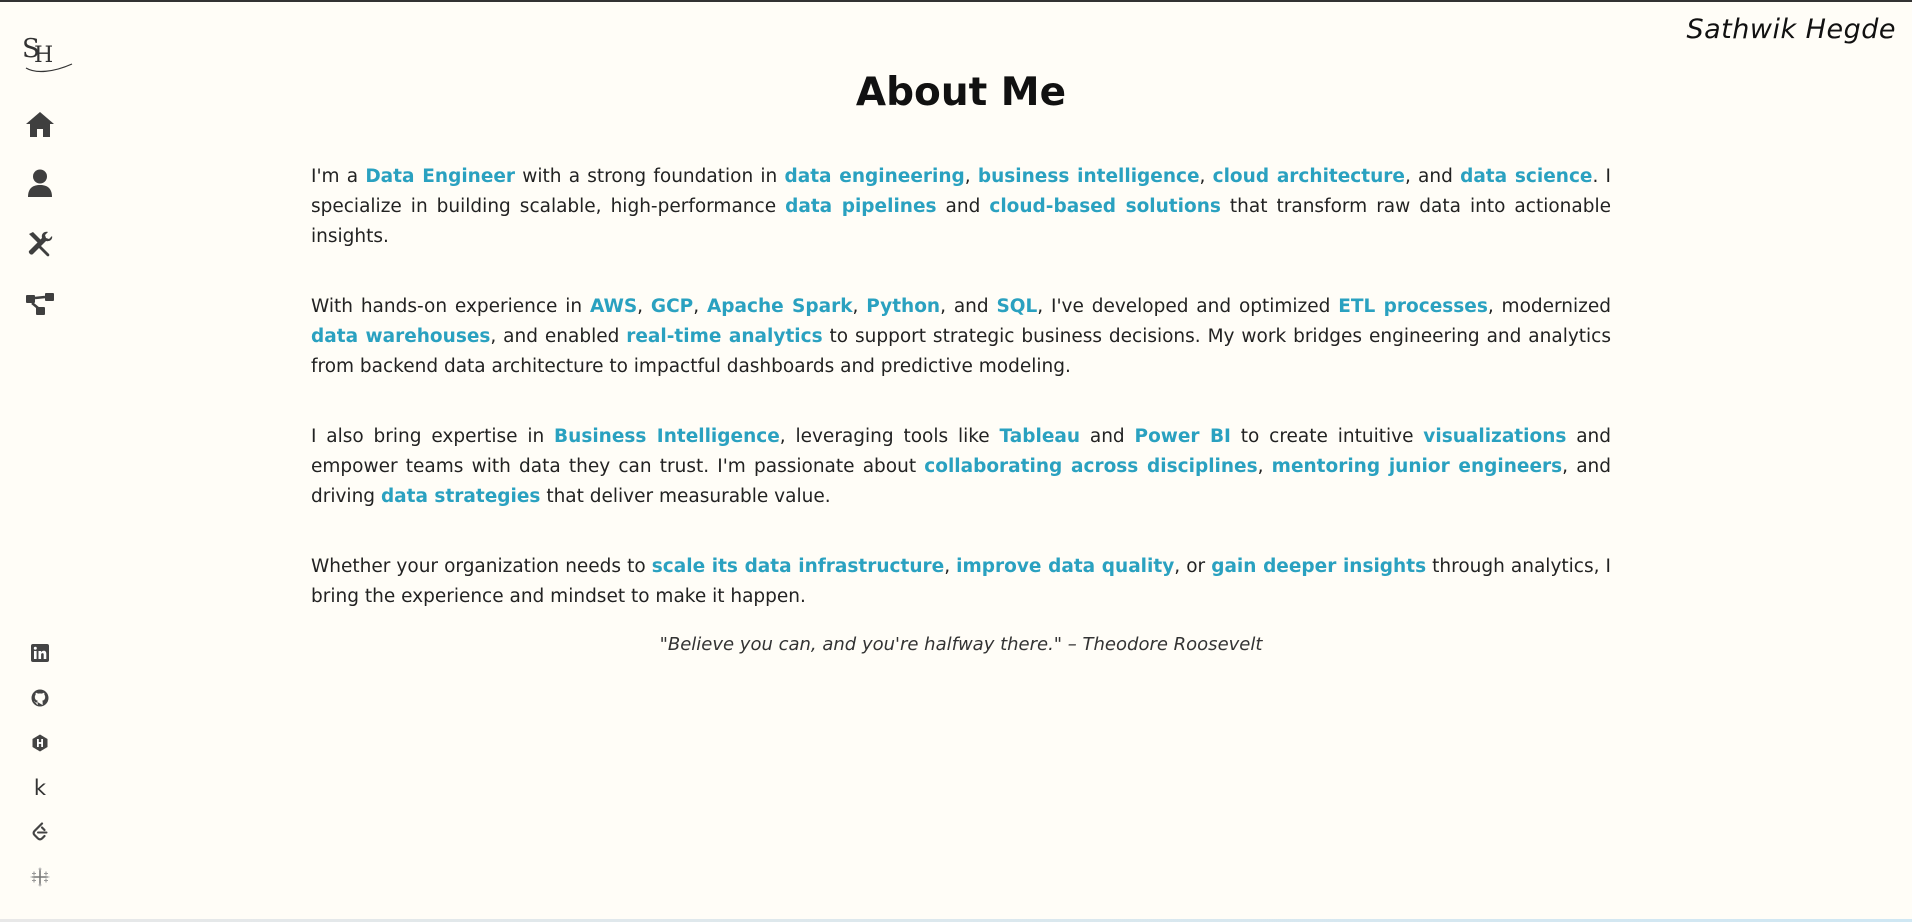 This screenshot has width=1912, height=922. What do you see at coordinates (1792, 29) in the screenshot?
I see `site-signature: Sathwik Hegde` at bounding box center [1792, 29].